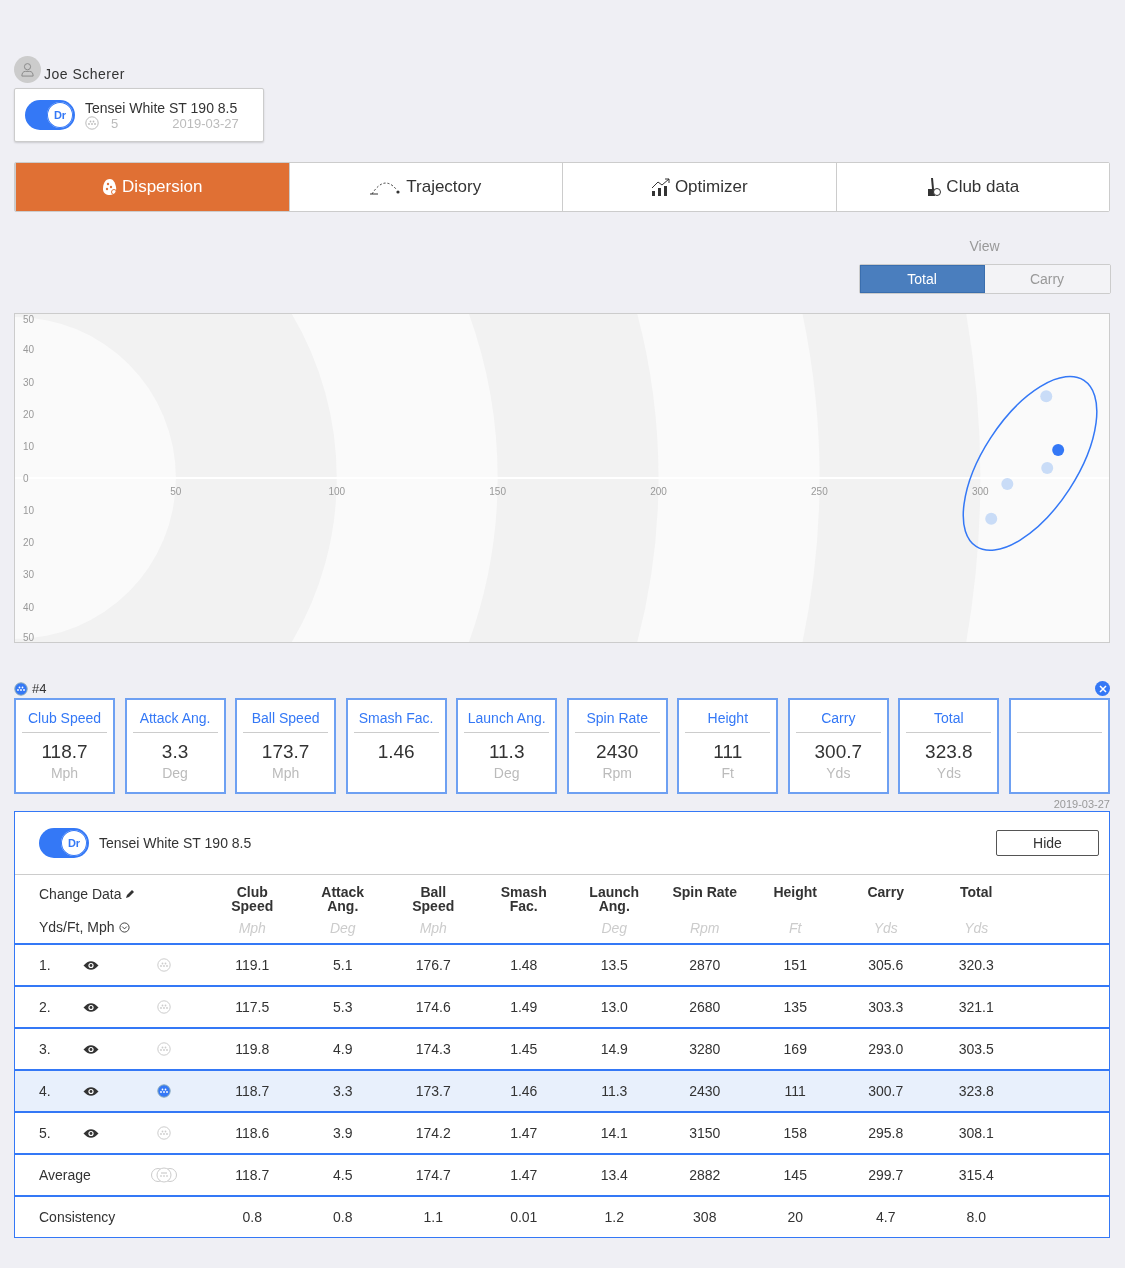 The image size is (1125, 1268). What do you see at coordinates (524, 965) in the screenshot?
I see `table-cell-text: 1.48` at bounding box center [524, 965].